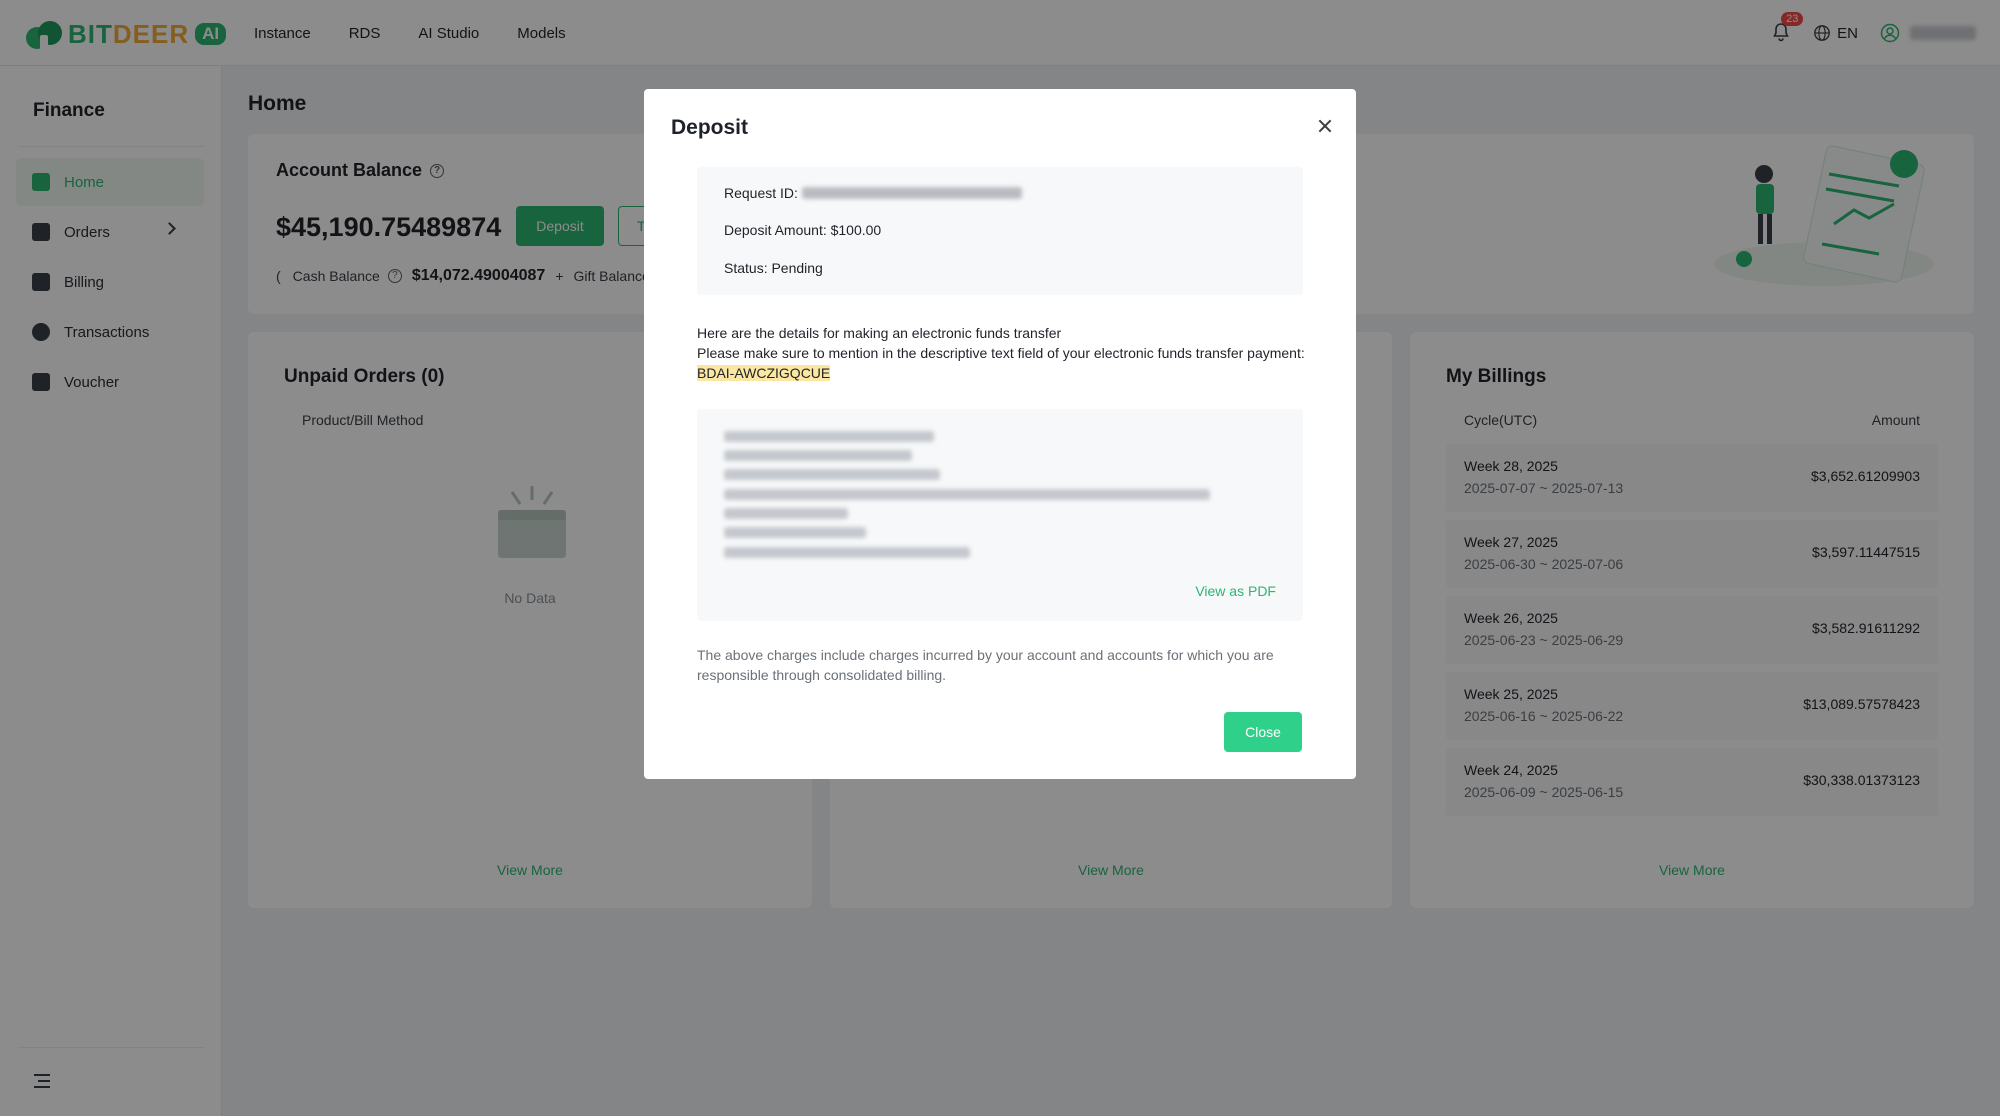 This screenshot has height=1116, width=2000. Describe the element at coordinates (911, 193) in the screenshot. I see `request-id-redacted` at that location.